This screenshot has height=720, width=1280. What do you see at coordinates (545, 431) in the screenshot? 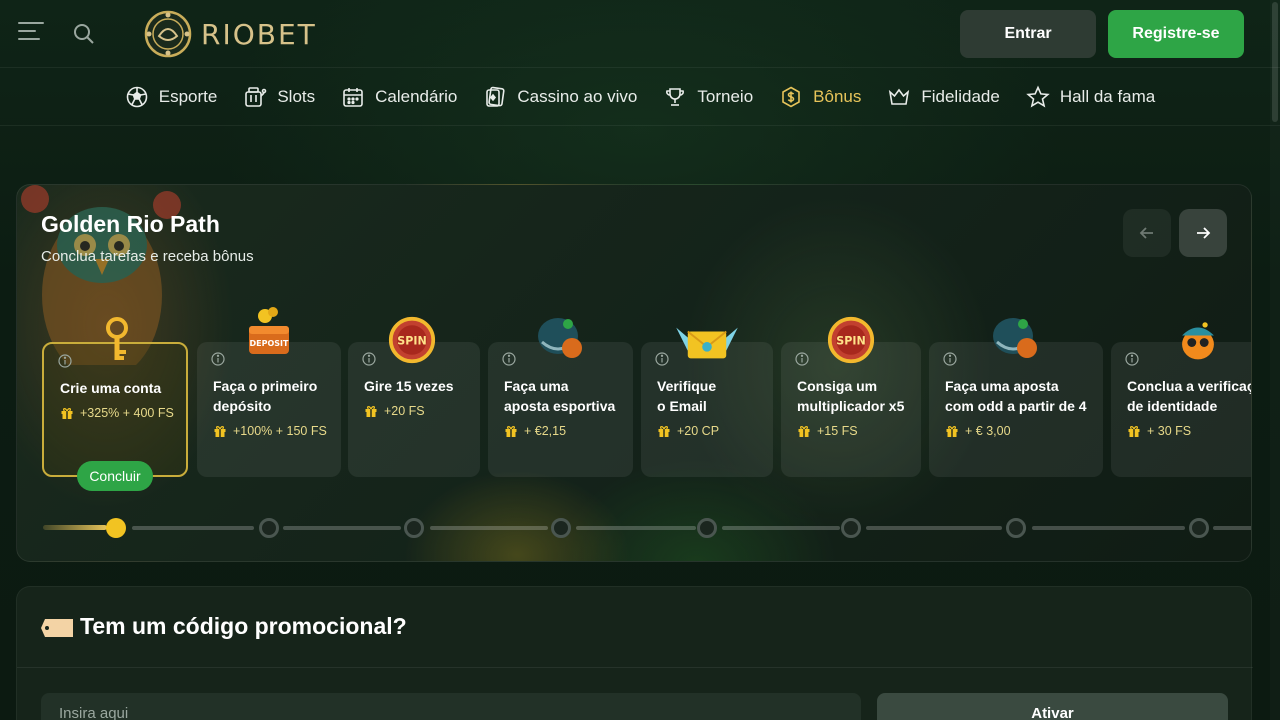
I see `reward-text: + €2,15` at bounding box center [545, 431].